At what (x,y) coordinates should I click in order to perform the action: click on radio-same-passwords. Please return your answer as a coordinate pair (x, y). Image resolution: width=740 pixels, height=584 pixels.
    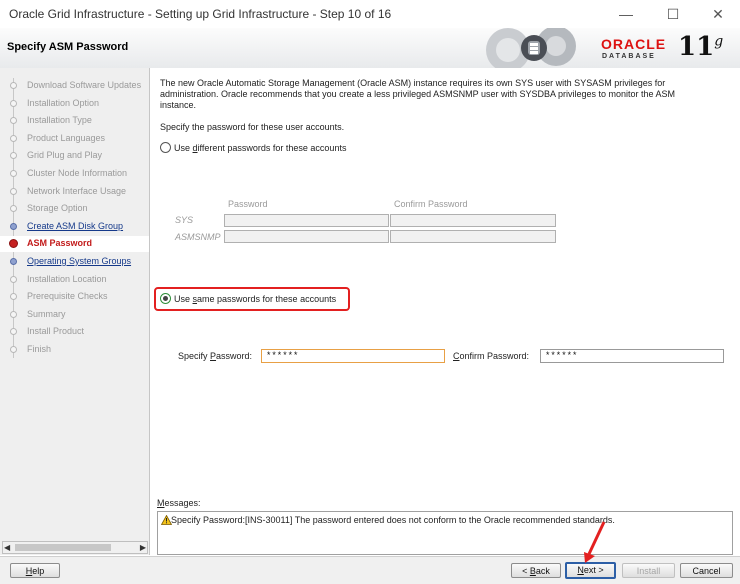
    Looking at the image, I should click on (165, 298).